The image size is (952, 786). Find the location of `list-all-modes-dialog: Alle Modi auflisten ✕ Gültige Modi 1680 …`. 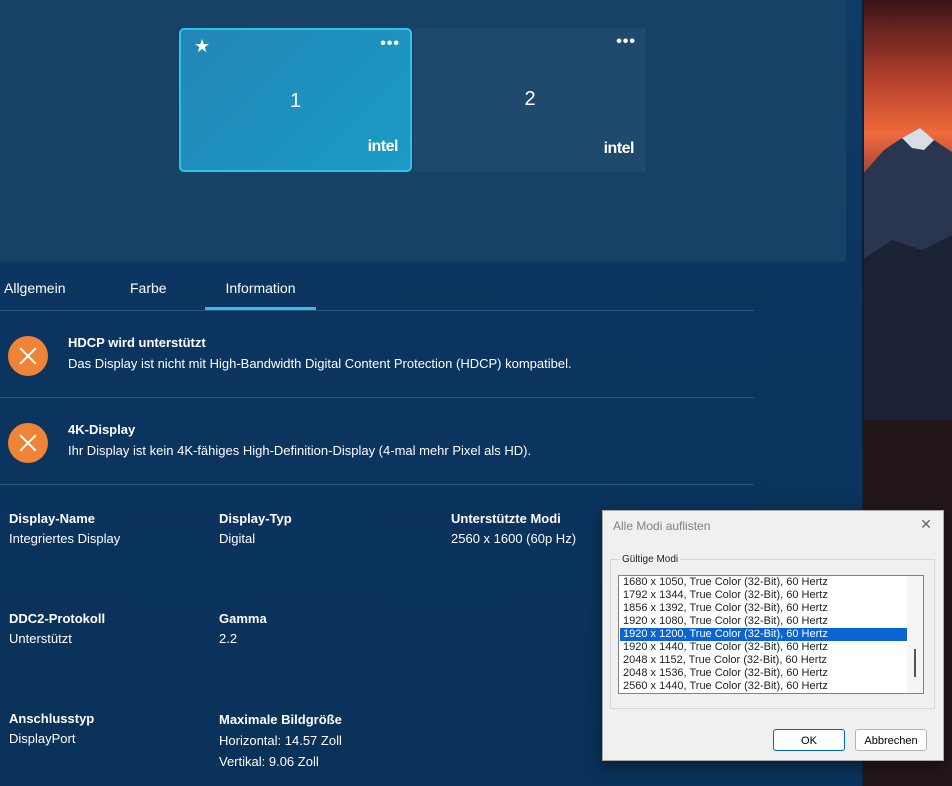

list-all-modes-dialog: Alle Modi auflisten ✕ Gültige Modi 1680 … is located at coordinates (773, 635).